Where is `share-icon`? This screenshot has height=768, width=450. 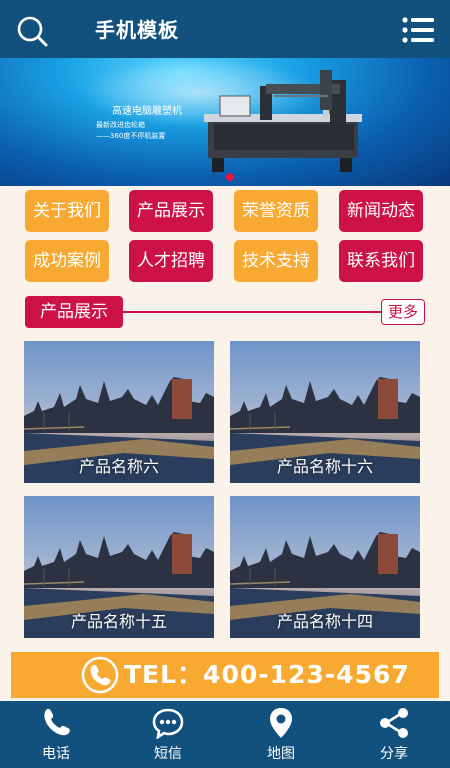 share-icon is located at coordinates (394, 723).